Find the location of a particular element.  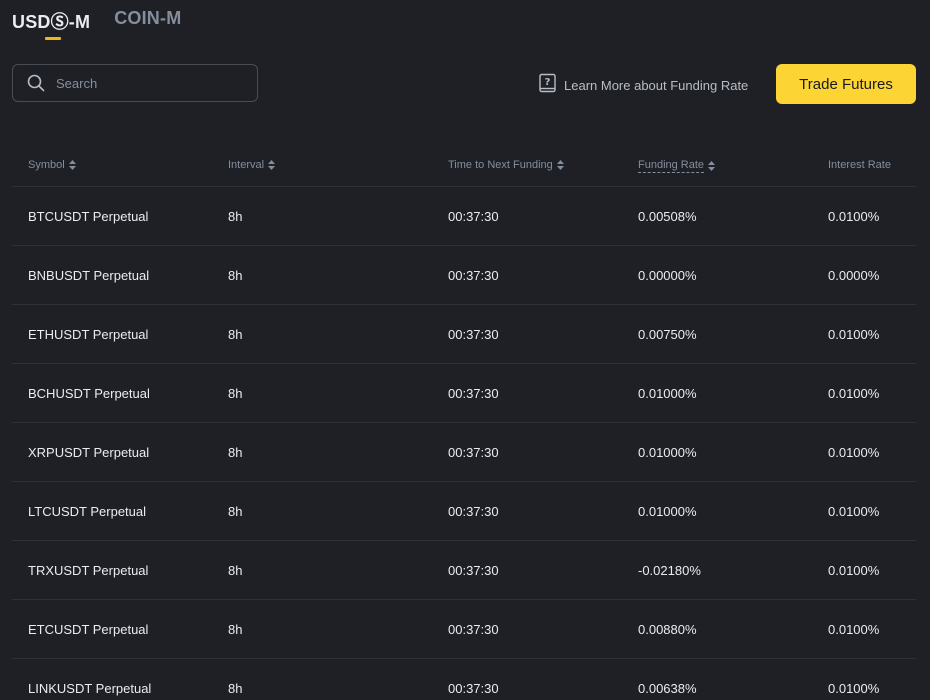

tab-coin-m: COIN-M is located at coordinates (147, 25).